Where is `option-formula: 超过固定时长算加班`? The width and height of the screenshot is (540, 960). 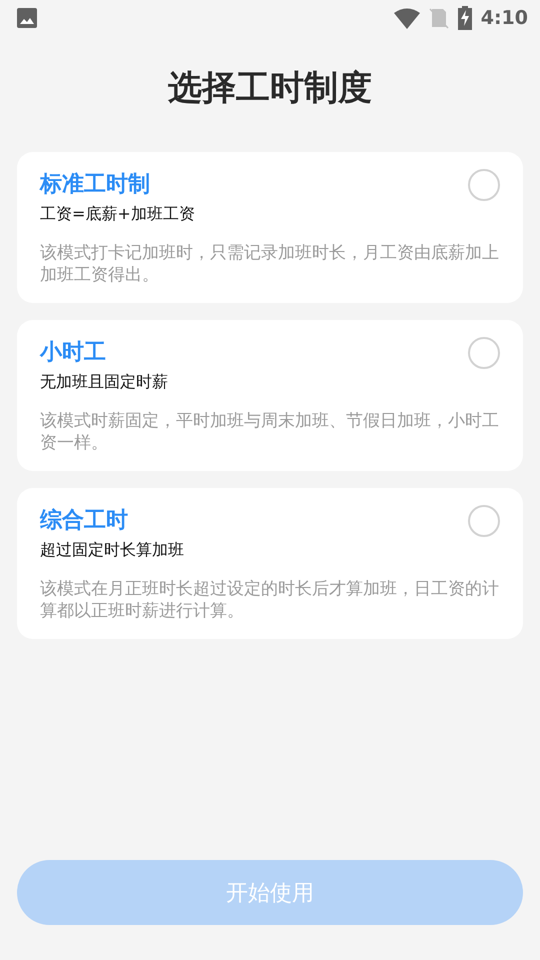
option-formula: 超过固定时长算加班 is located at coordinates (112, 550).